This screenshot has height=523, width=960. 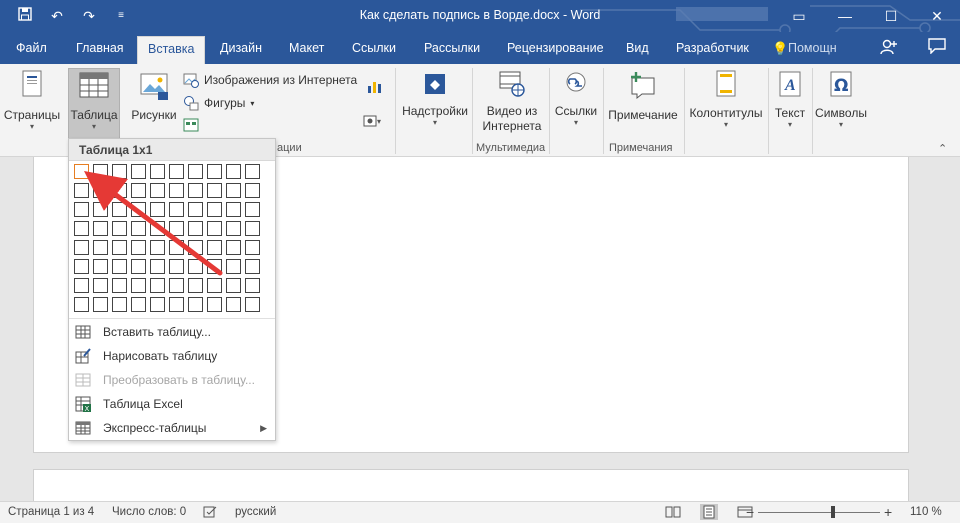 What do you see at coordinates (191, 125) in the screenshot?
I see `smartart-button` at bounding box center [191, 125].